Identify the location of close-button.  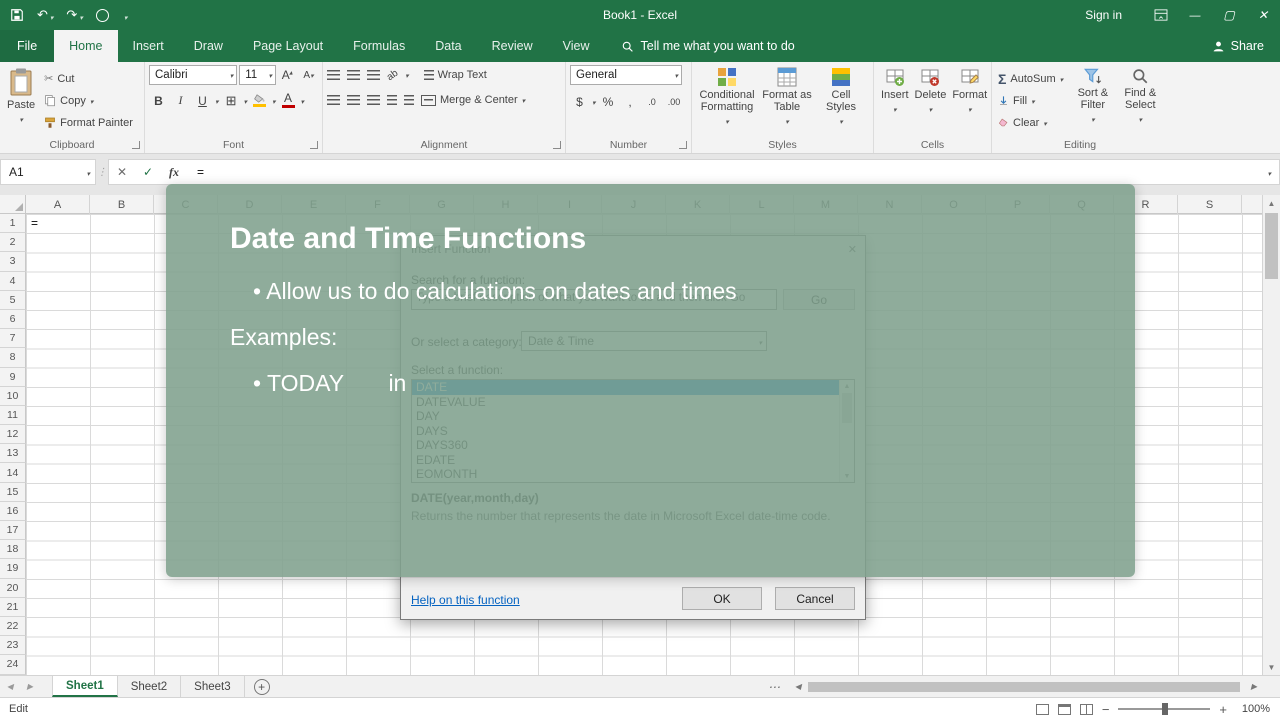
(1263, 15).